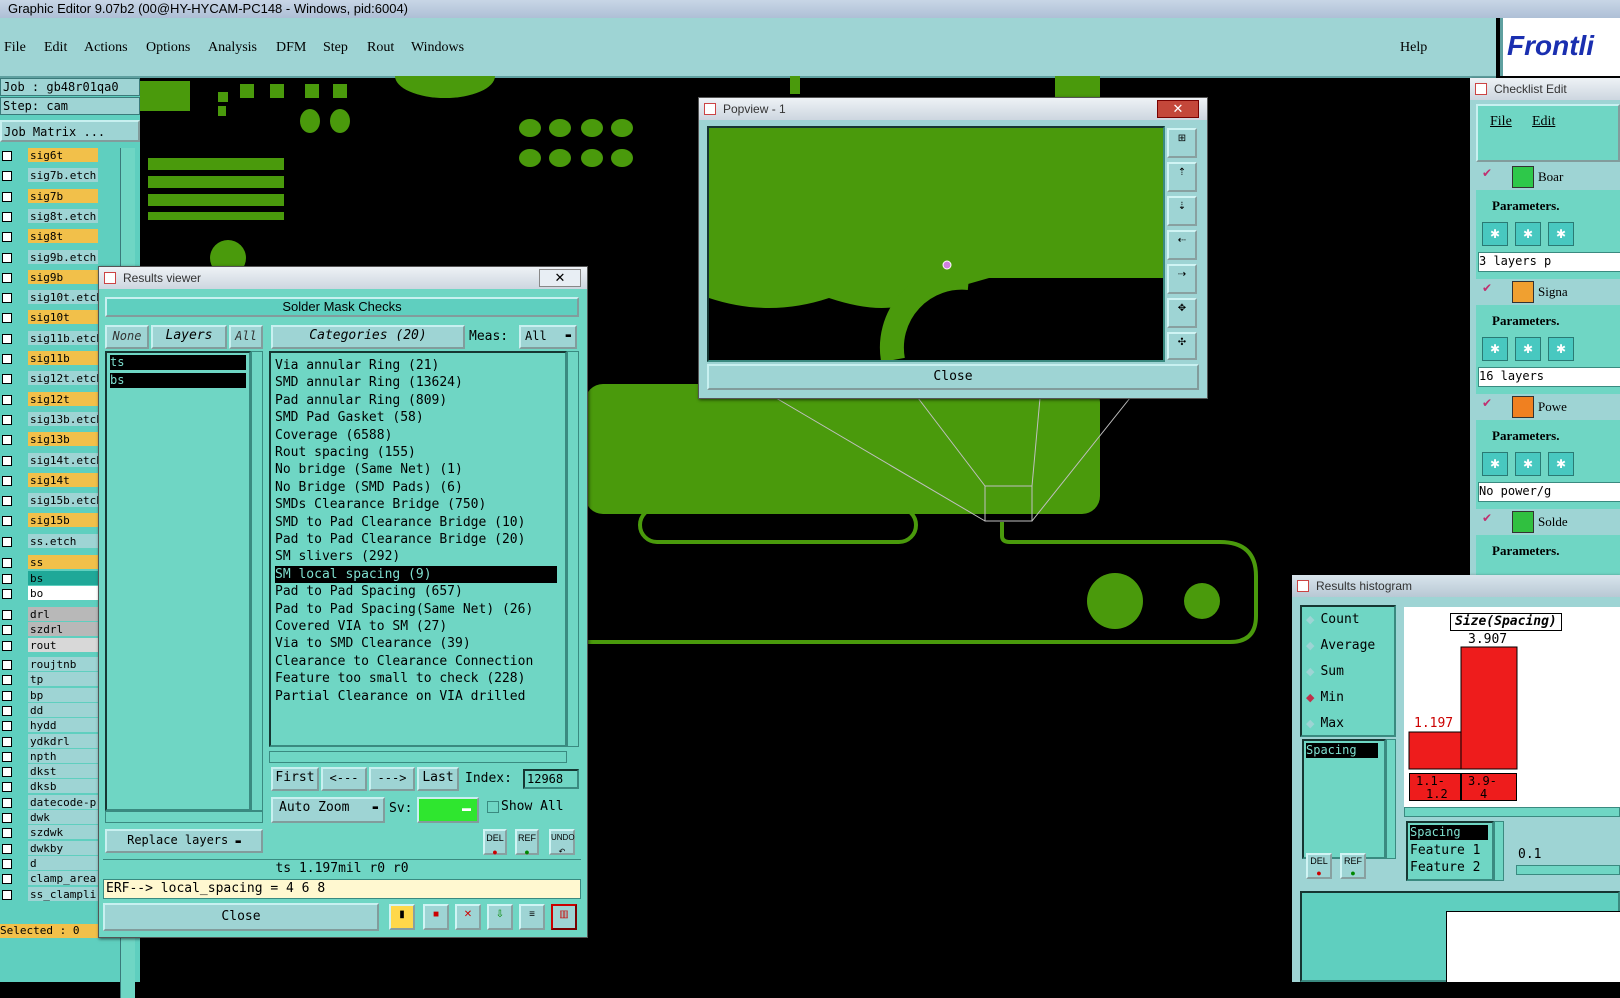 The width and height of the screenshot is (1620, 998). What do you see at coordinates (1548, 522) in the screenshot?
I see `checklist-item: ✔ Solde` at bounding box center [1548, 522].